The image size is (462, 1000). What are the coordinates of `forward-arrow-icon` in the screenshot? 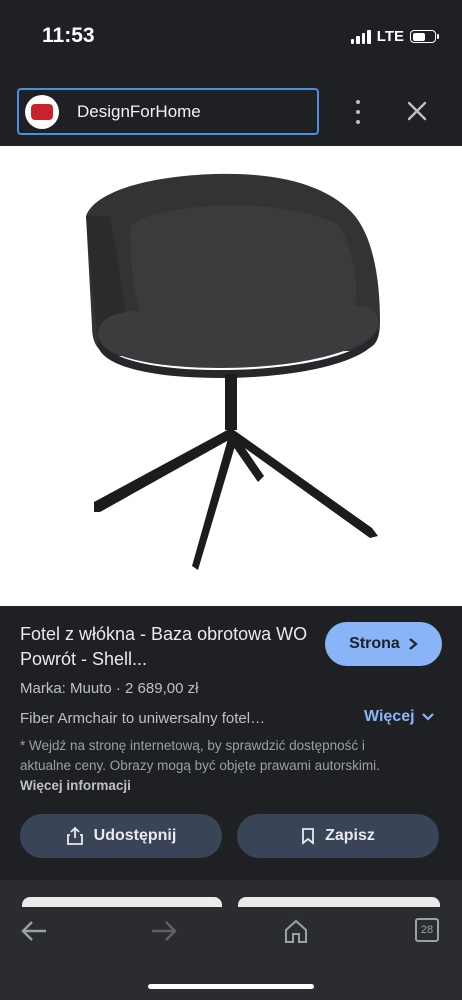 It's located at (164, 931).